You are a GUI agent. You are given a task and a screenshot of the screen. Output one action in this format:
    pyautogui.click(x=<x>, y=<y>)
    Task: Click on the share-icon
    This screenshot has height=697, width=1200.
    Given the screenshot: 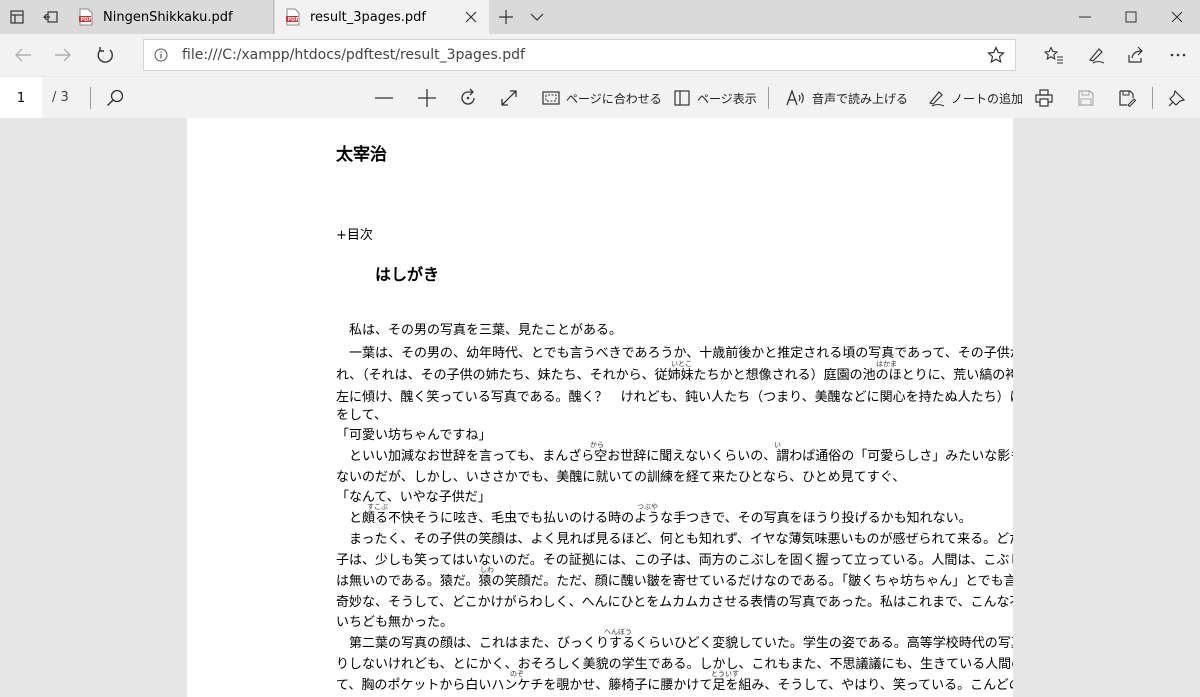 What is the action you would take?
    pyautogui.click(x=1136, y=55)
    